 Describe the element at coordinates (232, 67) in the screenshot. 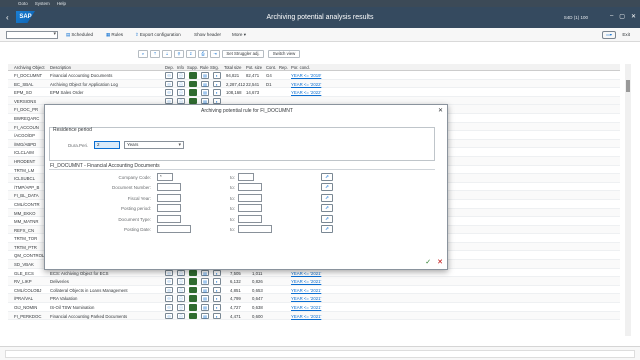

I see `col-total-size: Total size` at that location.